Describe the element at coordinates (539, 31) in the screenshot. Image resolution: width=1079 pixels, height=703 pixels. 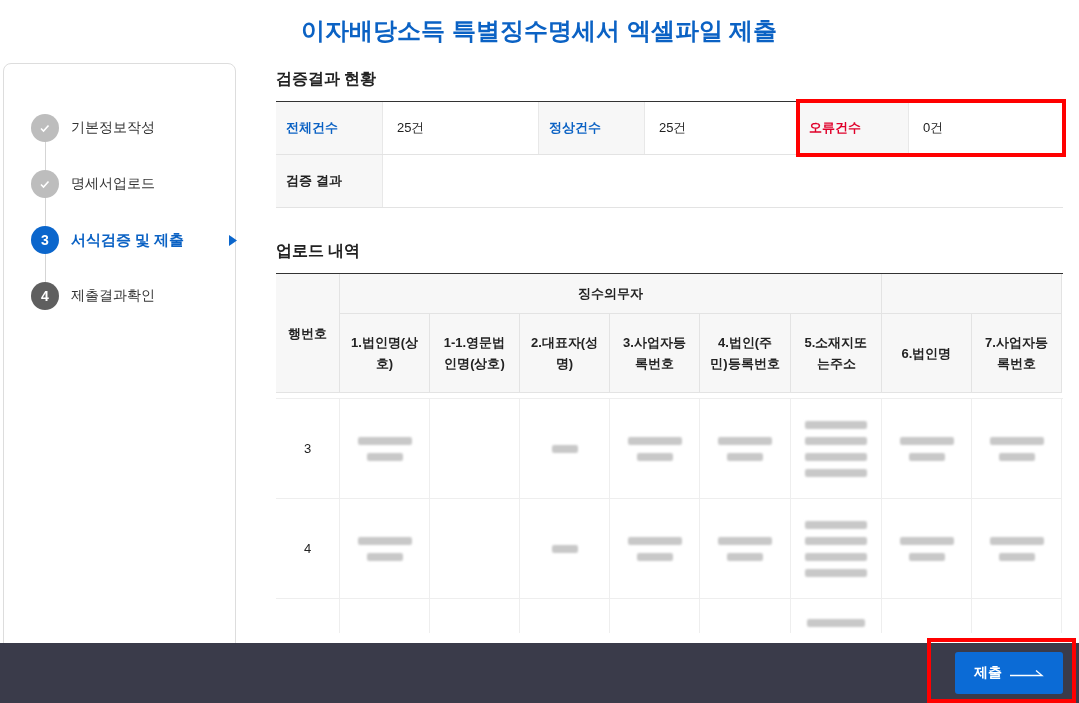
I see `page-title: 이자배당소득 특별징수명세서 엑셀파일 제출` at that location.